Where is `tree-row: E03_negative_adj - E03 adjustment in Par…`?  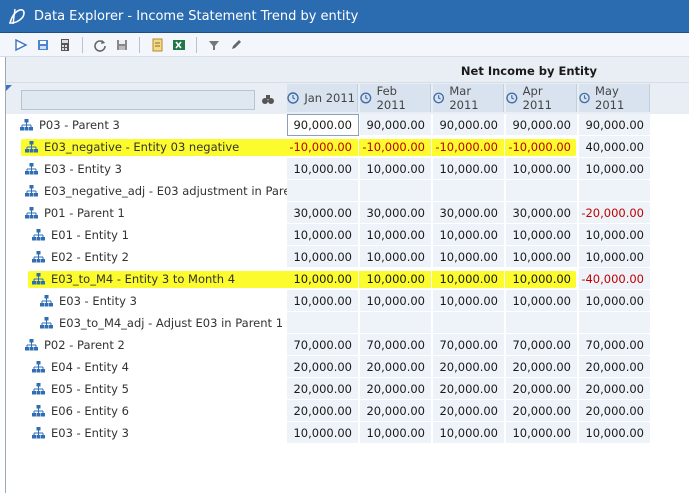
tree-row: E03_negative_adj - E03 adjustment in Par… is located at coordinates (169, 191).